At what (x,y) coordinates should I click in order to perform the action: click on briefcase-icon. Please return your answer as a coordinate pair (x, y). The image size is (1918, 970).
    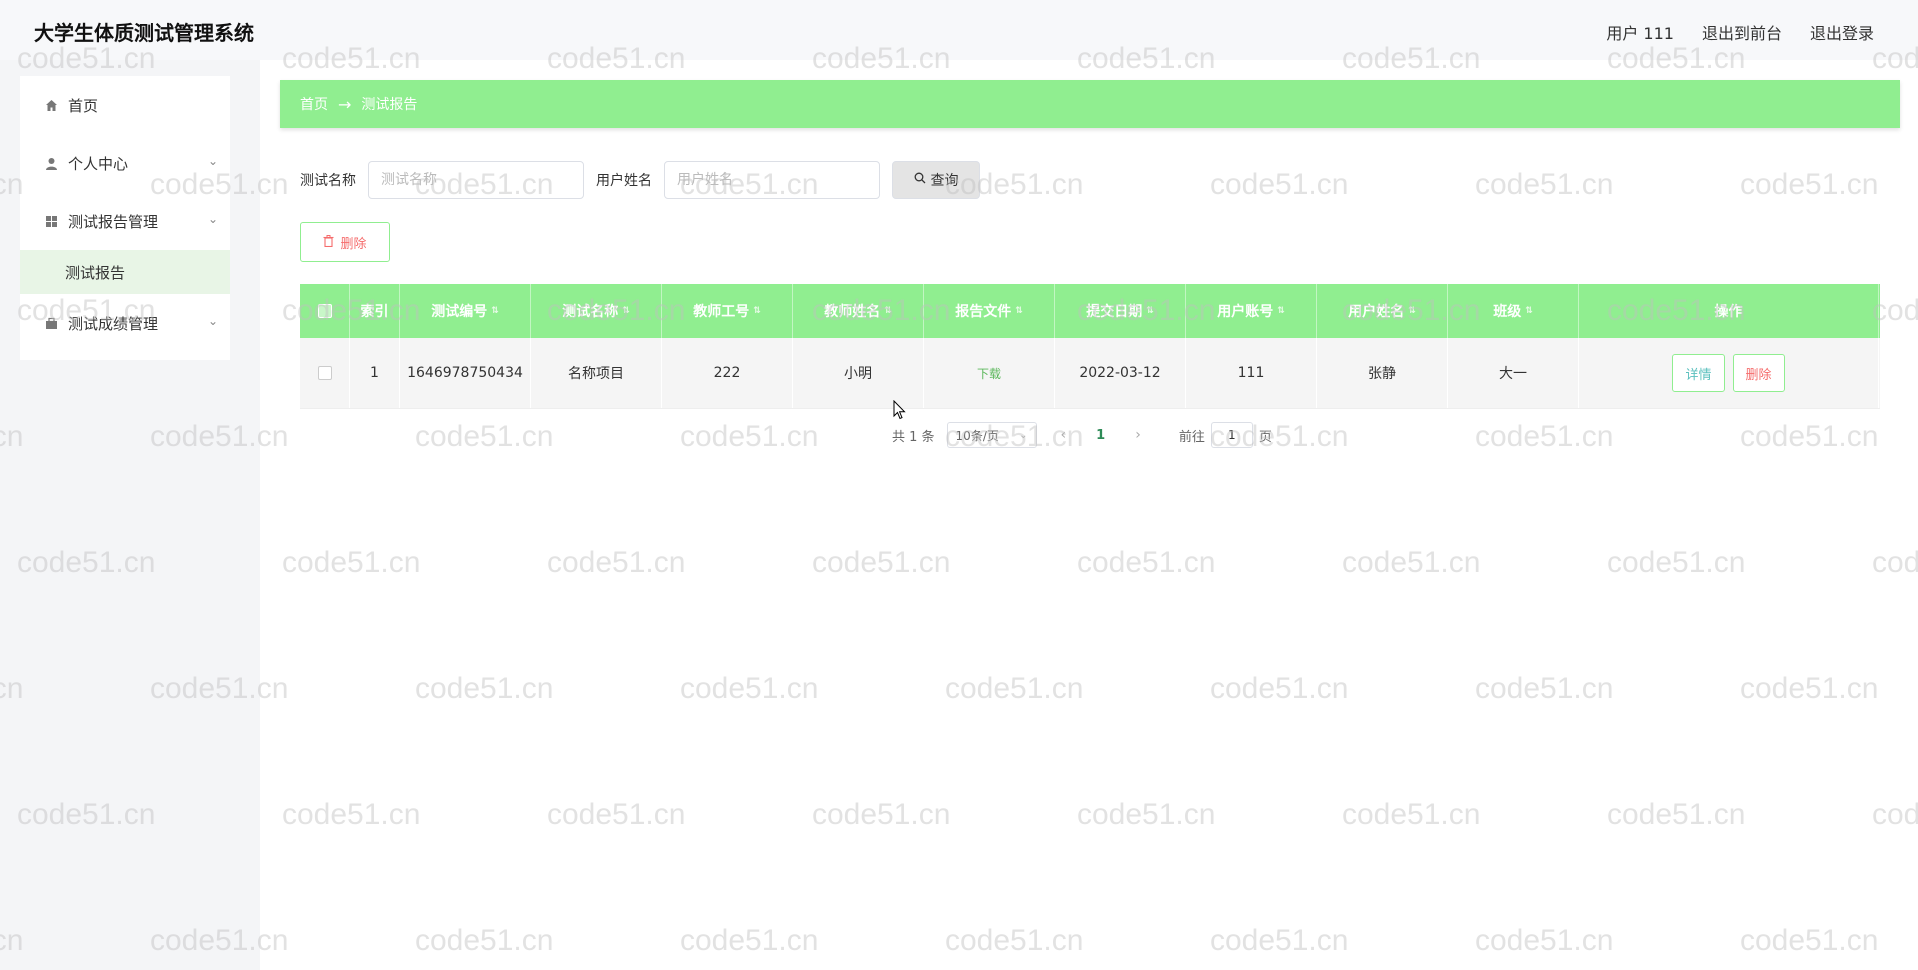
    Looking at the image, I should click on (51, 323).